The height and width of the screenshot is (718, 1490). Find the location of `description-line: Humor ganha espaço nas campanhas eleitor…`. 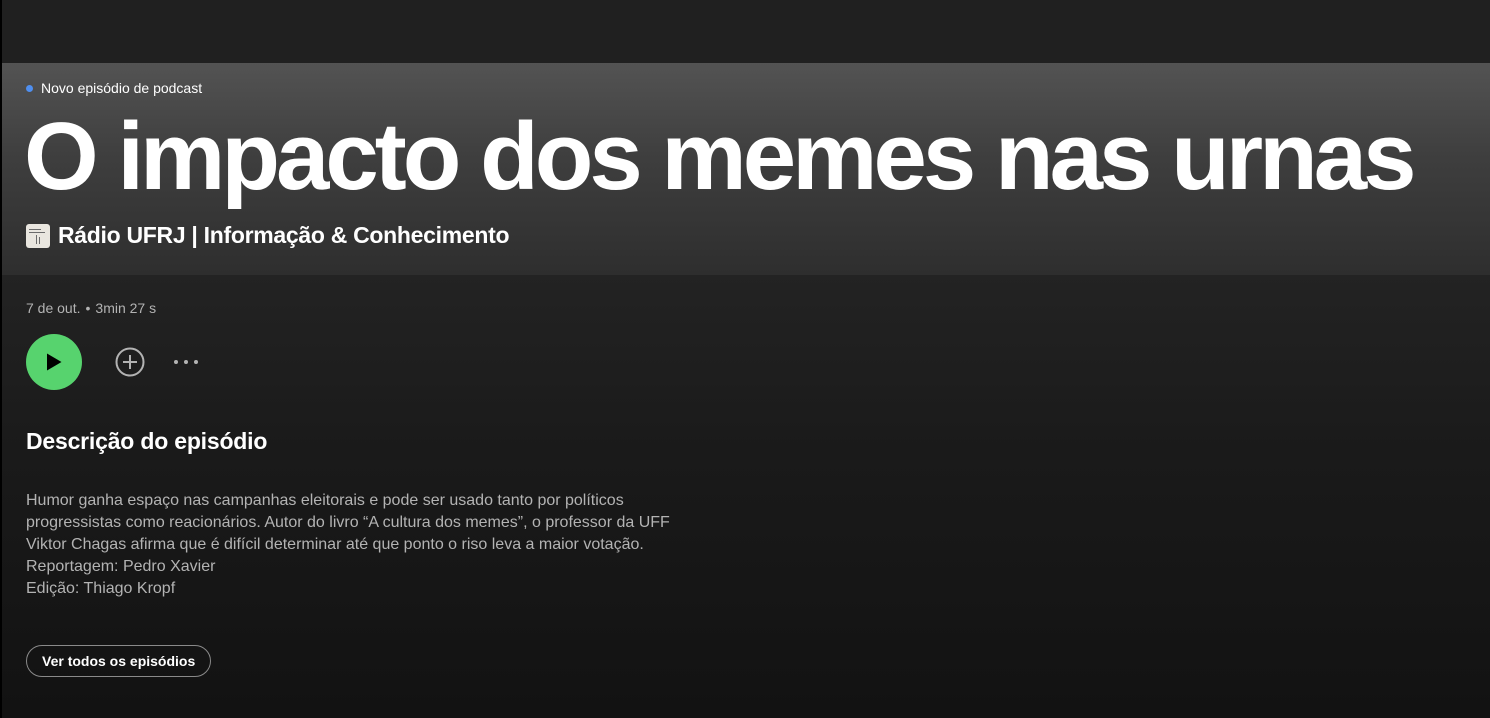

description-line: Humor ganha espaço nas campanhas eleitor… is located at coordinates (325, 500).